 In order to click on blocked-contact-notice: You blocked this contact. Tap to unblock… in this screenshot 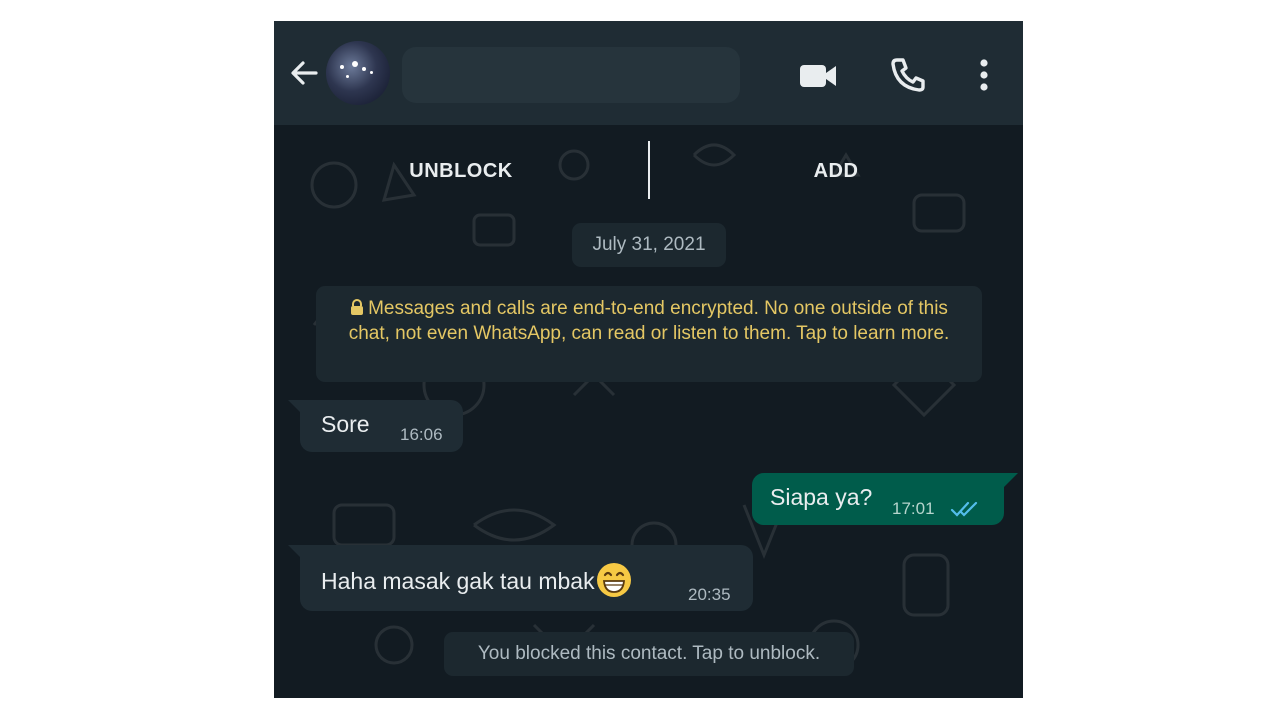, I will do `click(649, 654)`.